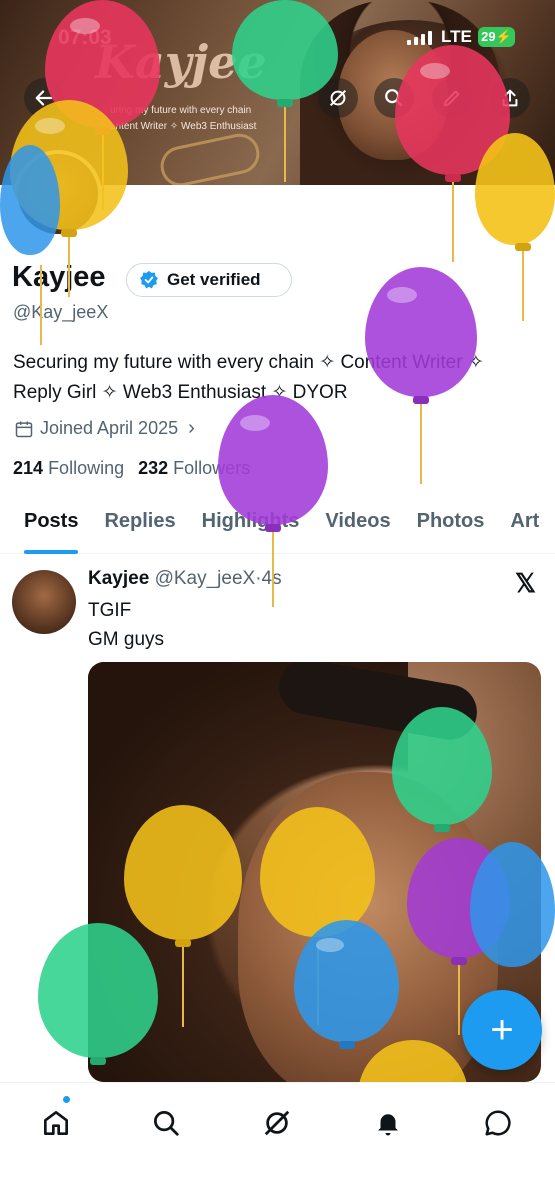 This screenshot has height=1200, width=555. Describe the element at coordinates (126, 639) in the screenshot. I see `post-line-2: GM guys` at that location.